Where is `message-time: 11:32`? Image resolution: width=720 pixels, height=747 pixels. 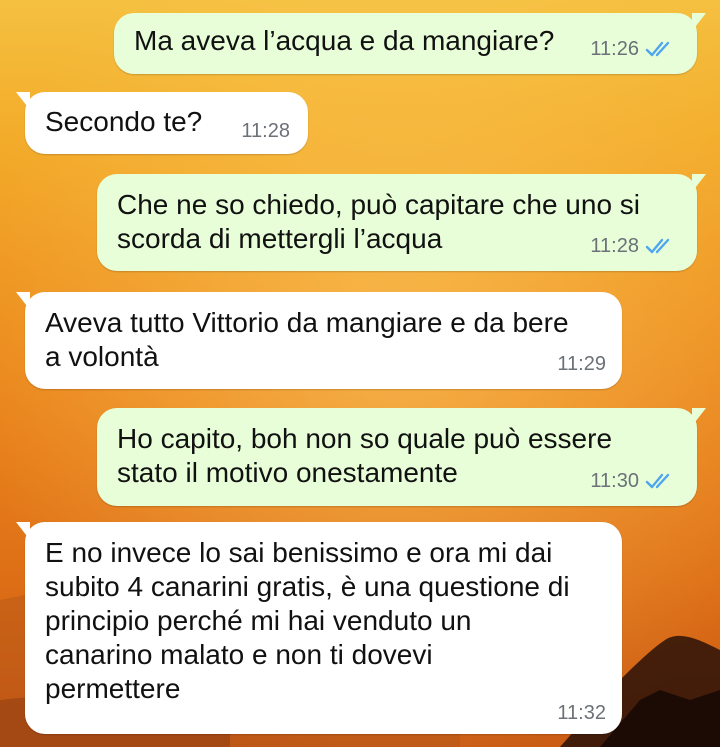 message-time: 11:32 is located at coordinates (581, 713).